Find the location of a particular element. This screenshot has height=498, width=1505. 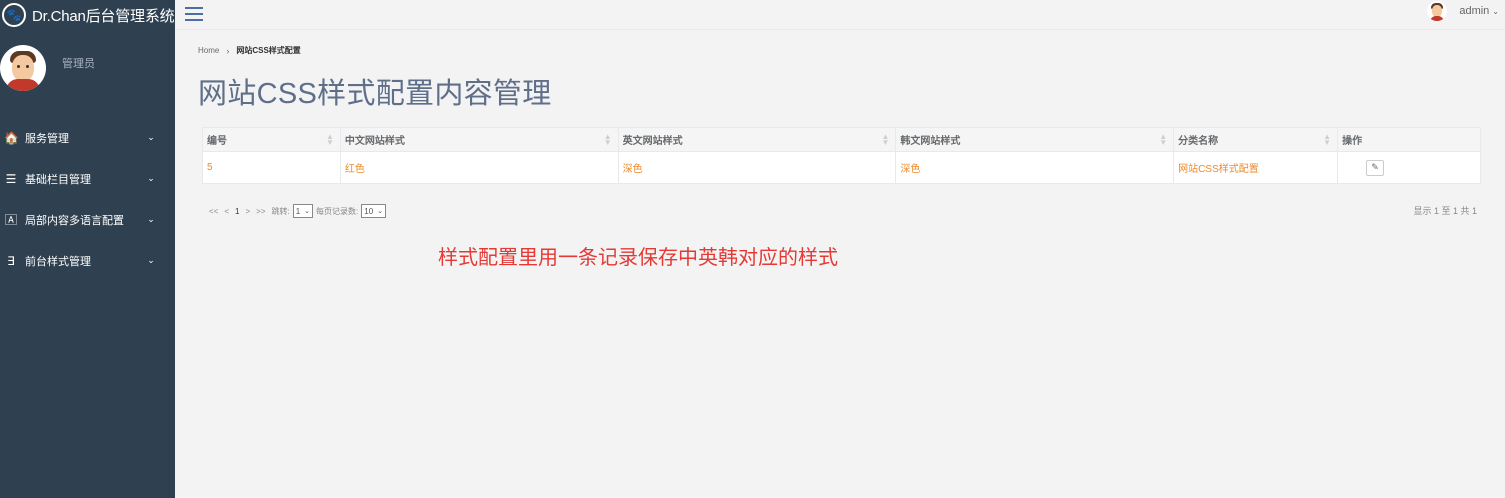

breadcrumb-home: Home is located at coordinates (208, 50).